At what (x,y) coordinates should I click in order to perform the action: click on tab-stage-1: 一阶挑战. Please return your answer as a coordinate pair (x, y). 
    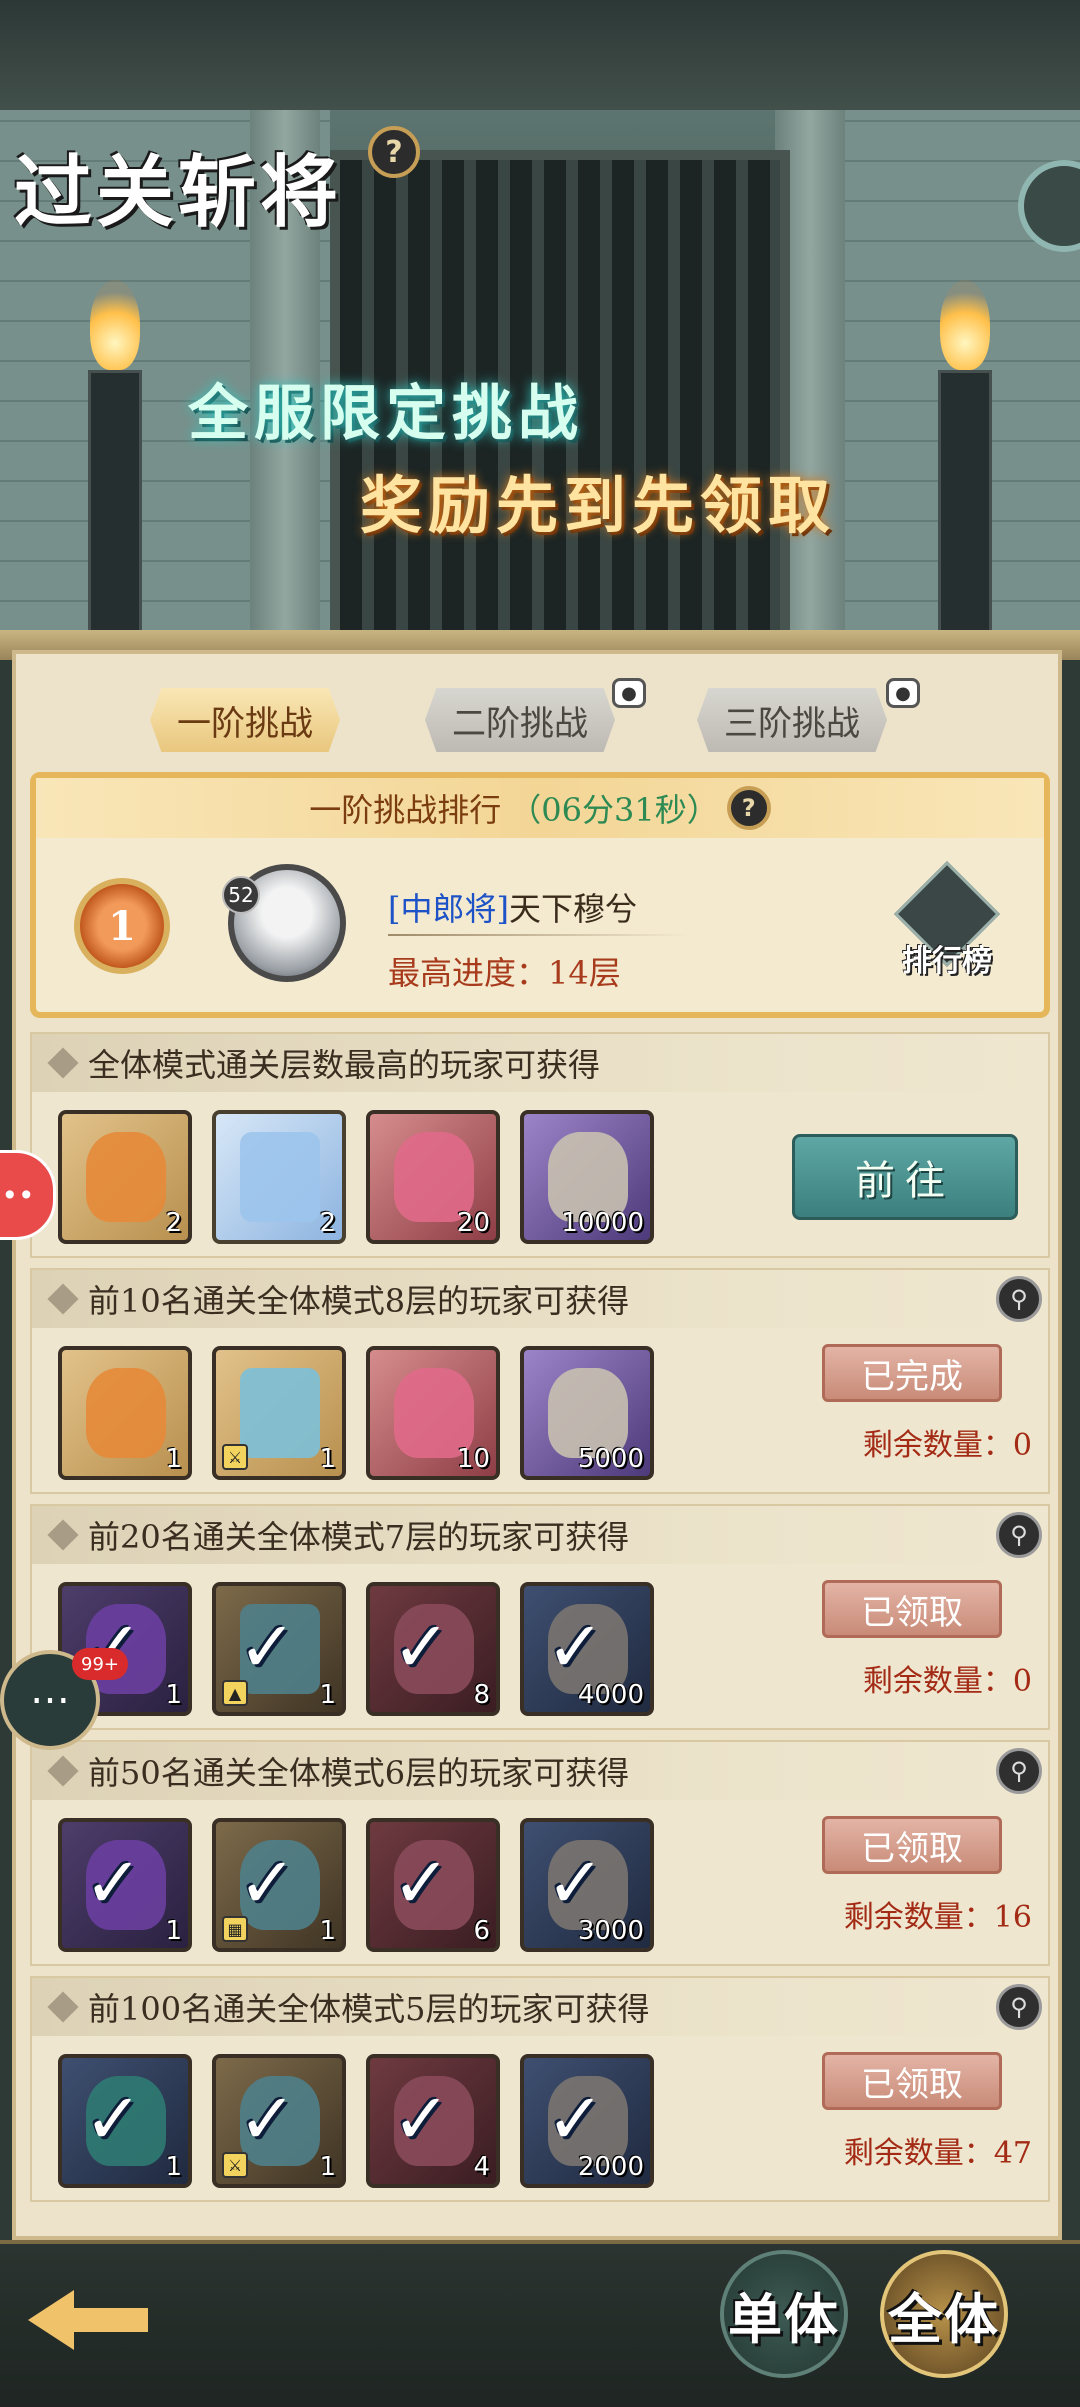
    Looking at the image, I should click on (245, 720).